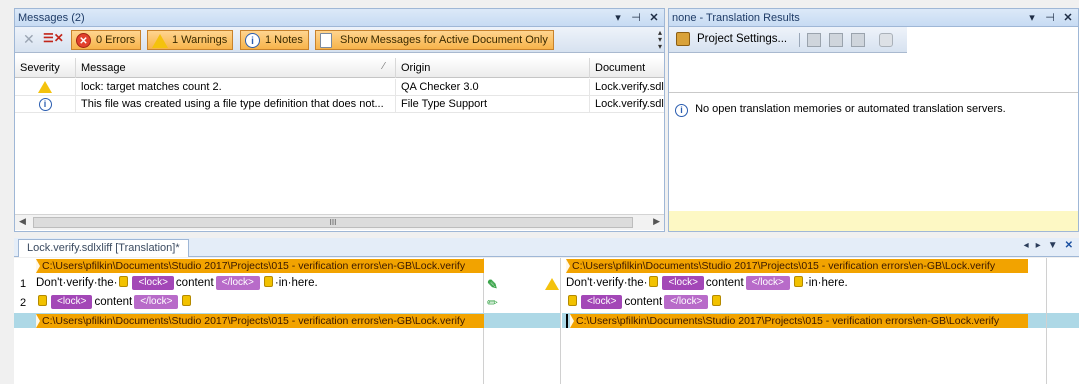  I want to click on tab-left-icon: ◂, so click(1026, 245).